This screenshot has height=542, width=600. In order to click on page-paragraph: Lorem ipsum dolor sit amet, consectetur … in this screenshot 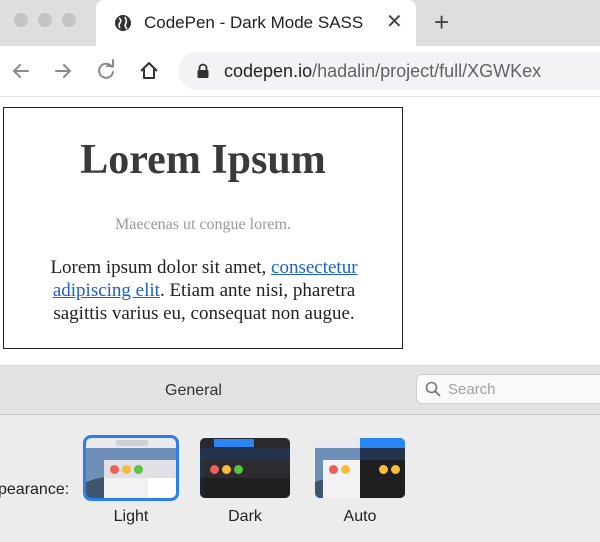, I will do `click(204, 290)`.